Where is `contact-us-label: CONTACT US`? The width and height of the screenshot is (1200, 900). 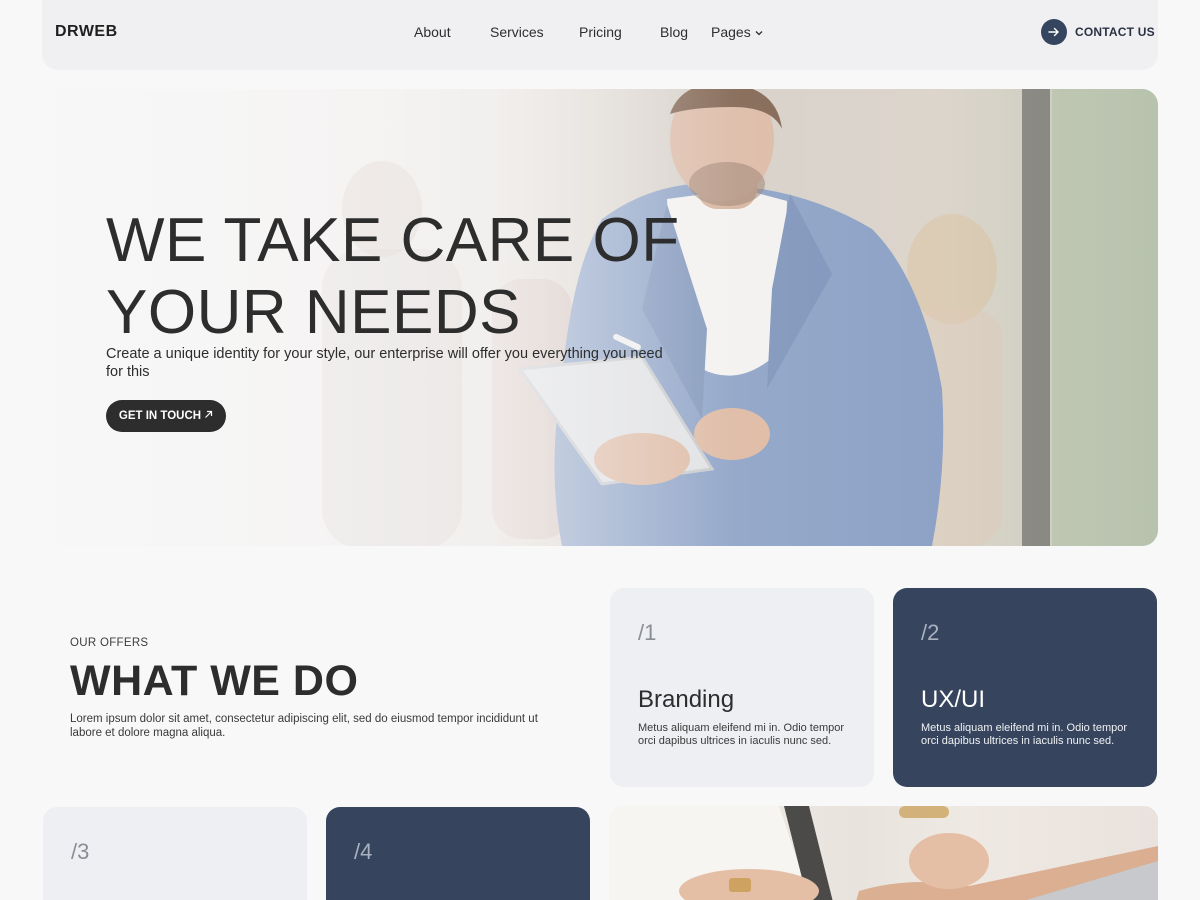 contact-us-label: CONTACT US is located at coordinates (1115, 32).